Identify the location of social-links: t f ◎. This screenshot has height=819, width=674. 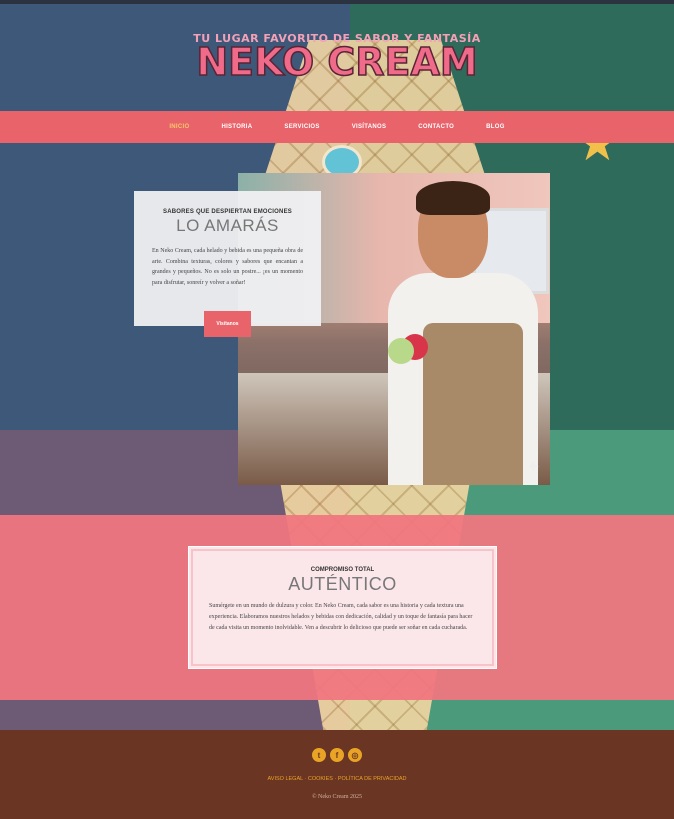
(337, 755).